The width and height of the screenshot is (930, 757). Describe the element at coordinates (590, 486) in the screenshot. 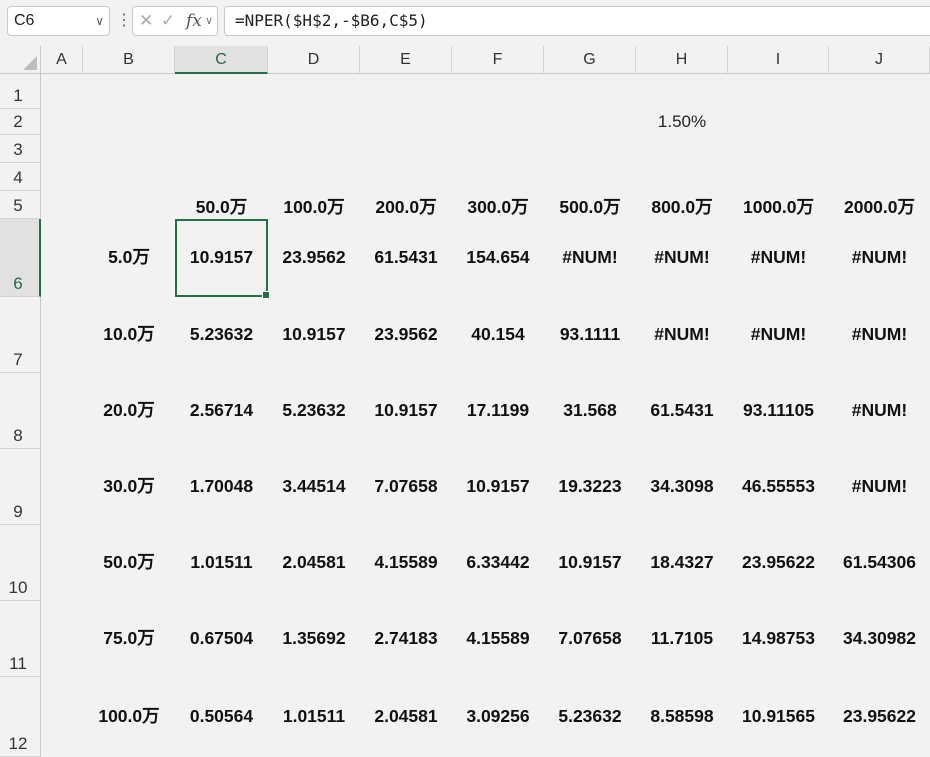

I see `cell-G9: 19.3223` at that location.